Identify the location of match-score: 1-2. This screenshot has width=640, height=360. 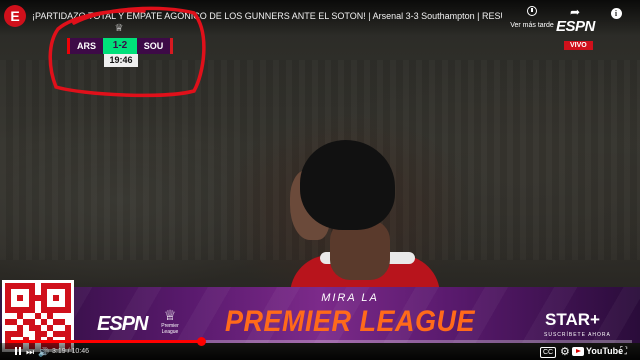
(120, 46).